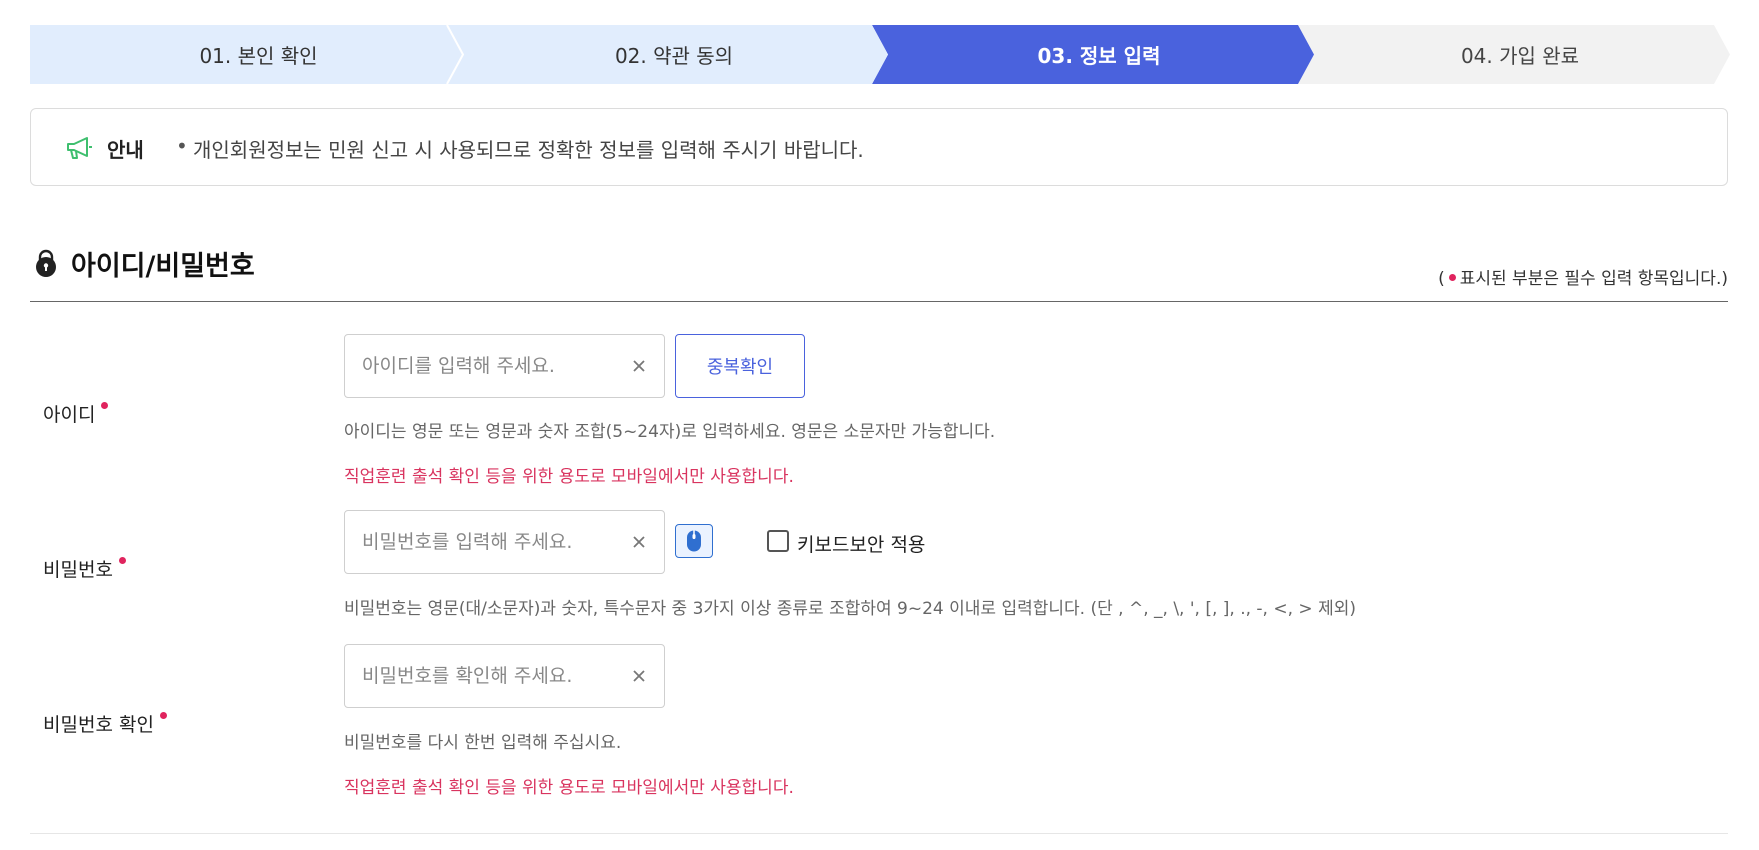 This screenshot has width=1759, height=850. I want to click on step-terms-agreement: 02. 약관 동의, so click(668, 54).